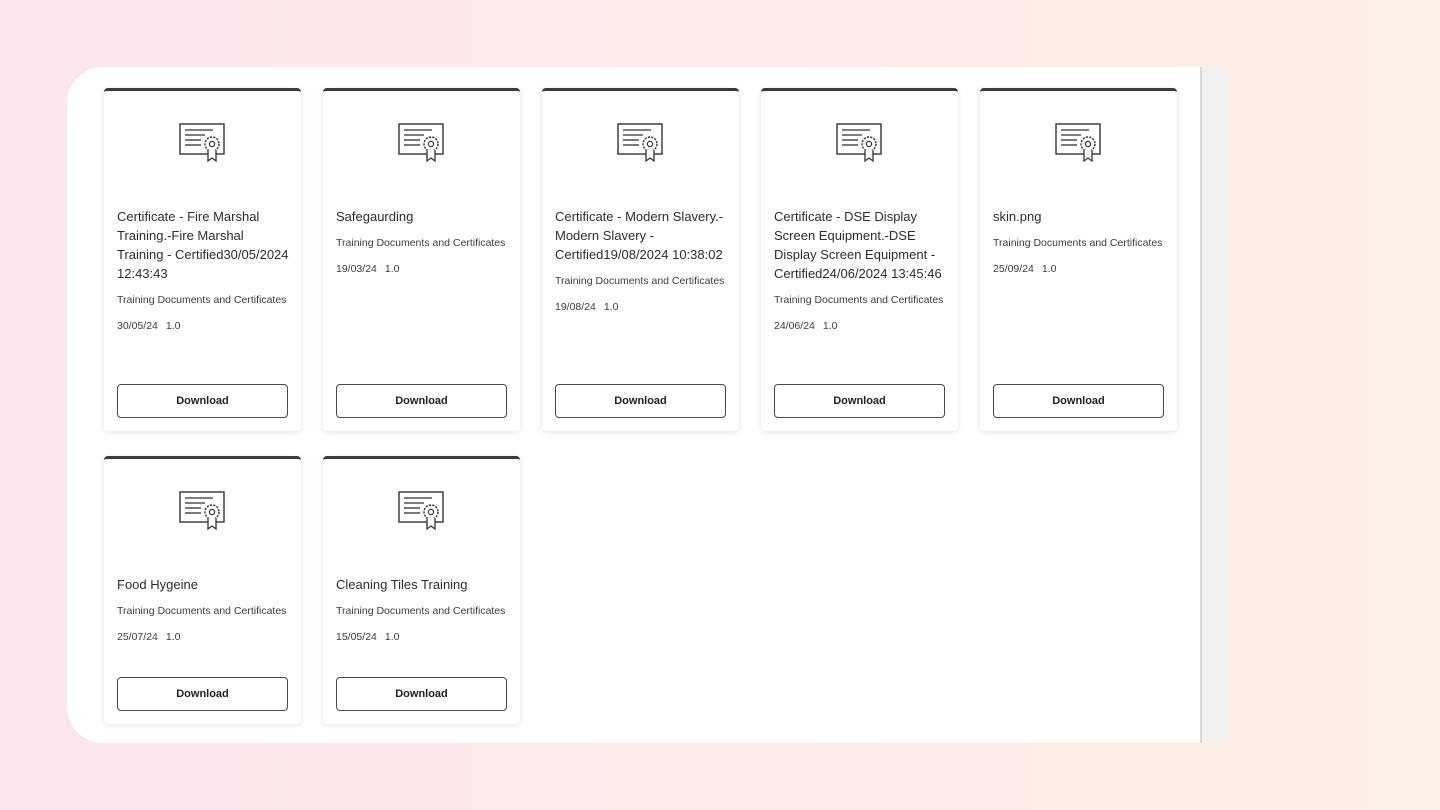  Describe the element at coordinates (203, 637) in the screenshot. I see `document-meta: 25/07/24 1.0` at that location.